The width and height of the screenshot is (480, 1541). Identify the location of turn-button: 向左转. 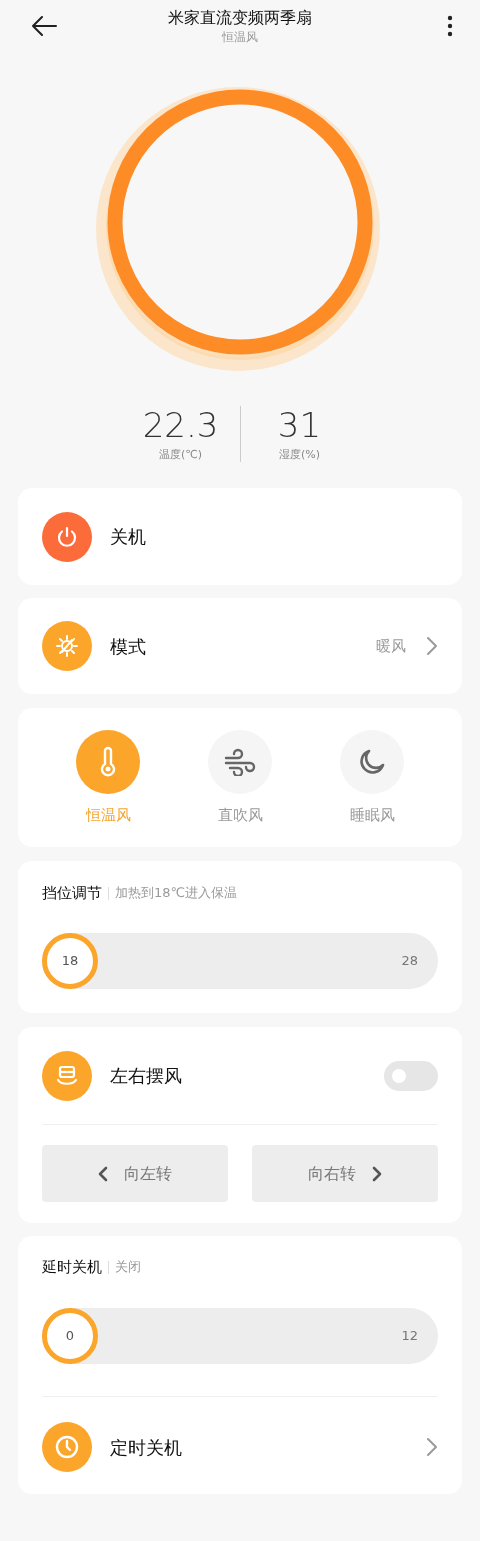
(135, 1173).